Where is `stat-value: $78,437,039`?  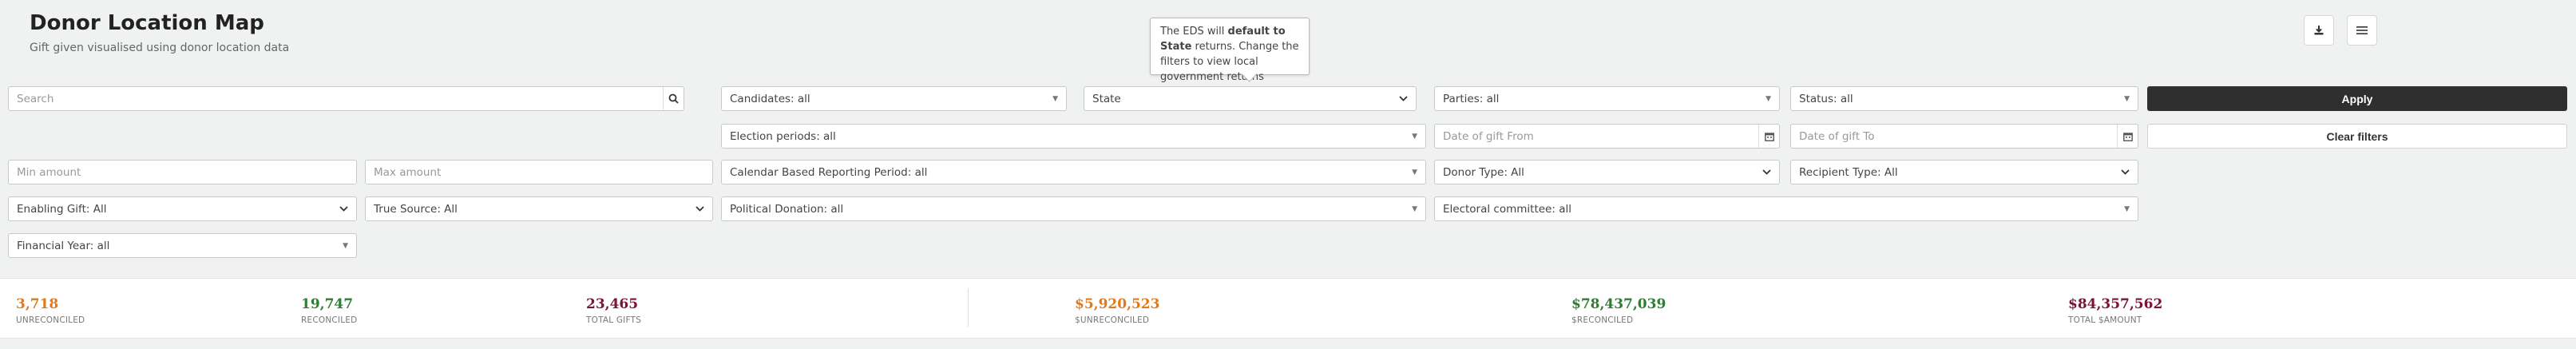 stat-value: $78,437,039 is located at coordinates (1618, 304).